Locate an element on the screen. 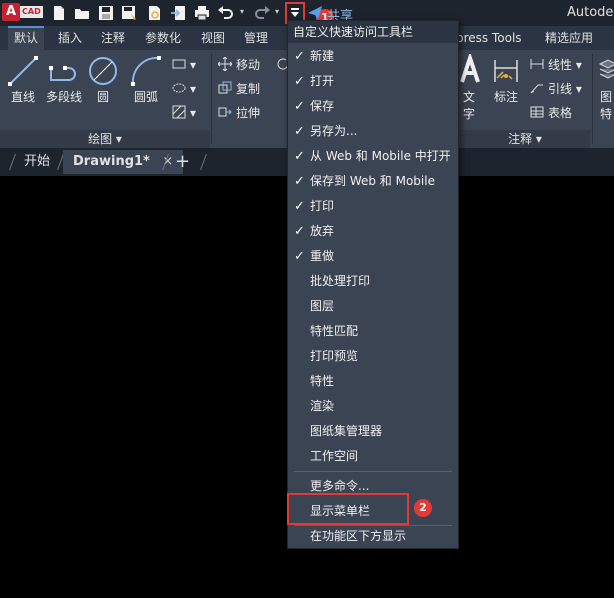 This screenshot has height=598, width=614. undo-icon is located at coordinates (226, 13).